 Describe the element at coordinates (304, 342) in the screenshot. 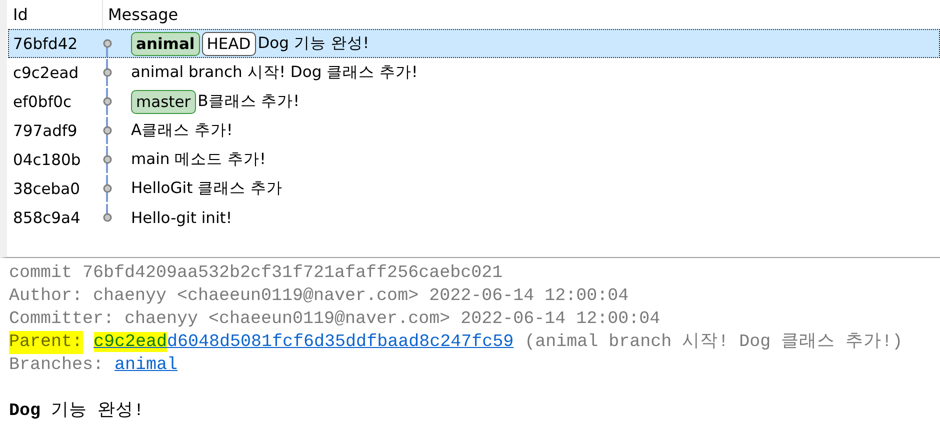

I see `parent-hash-link: c9c2eadd6048d5081fcf6d35ddfbaad8c247fc59` at that location.